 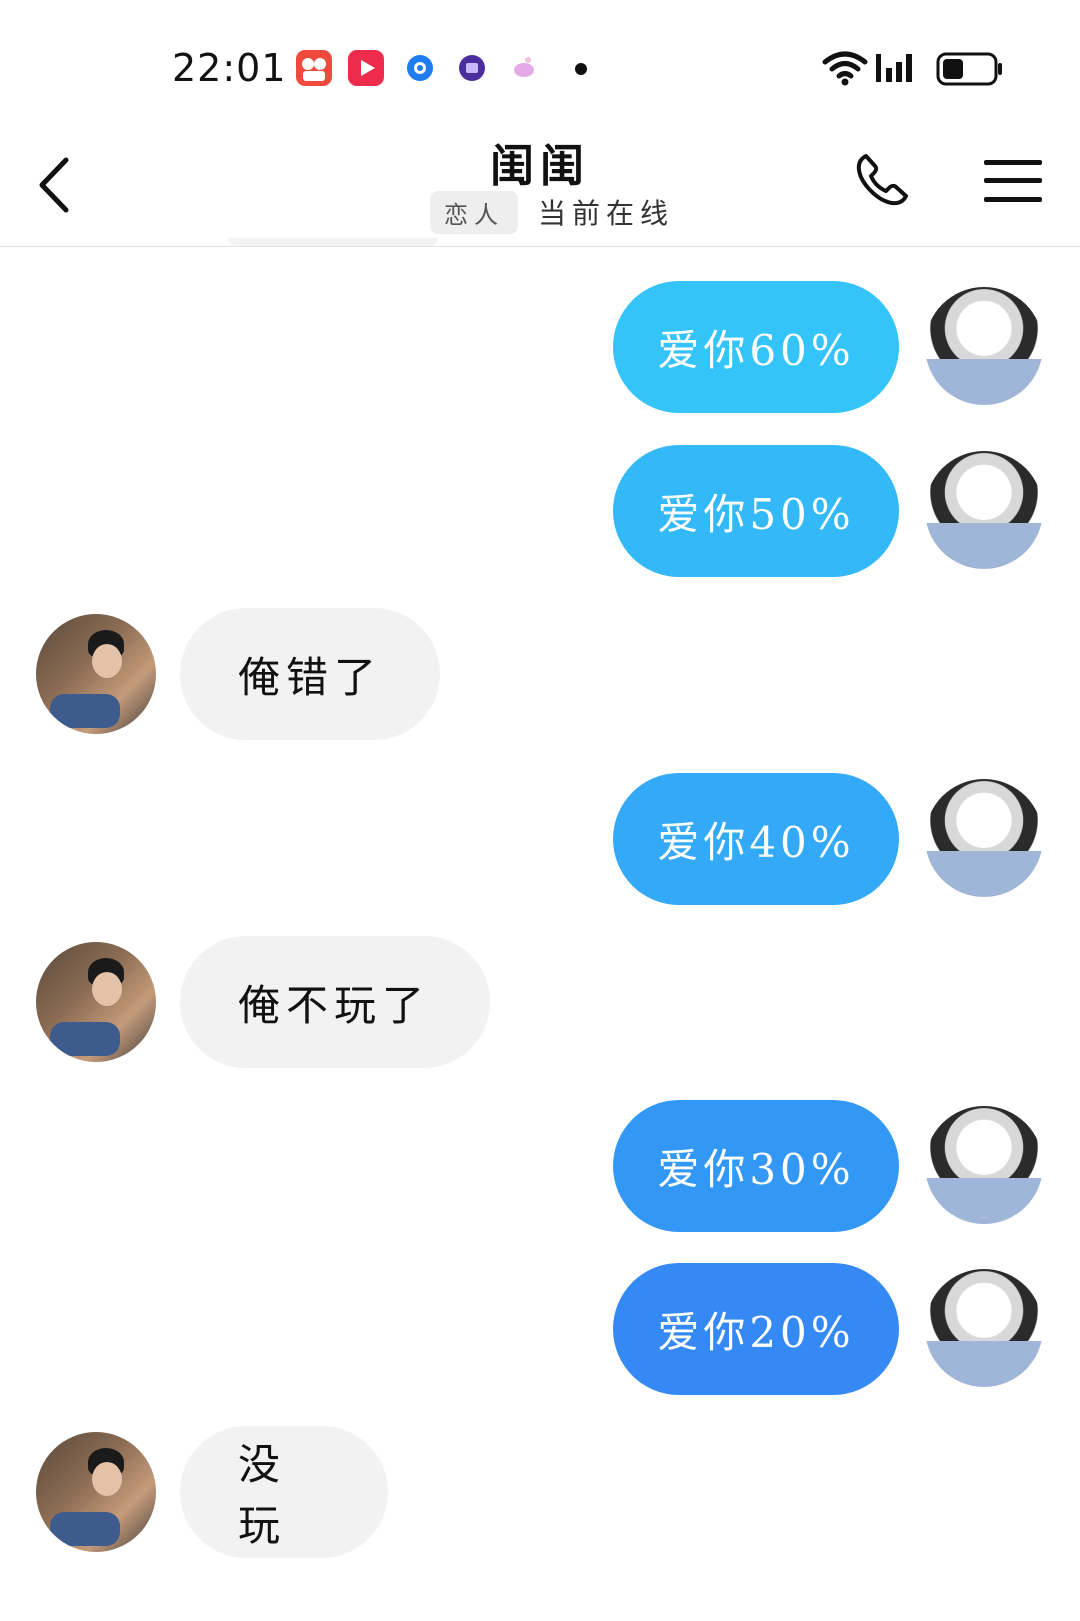 I want to click on signal-icon, so click(x=894, y=68).